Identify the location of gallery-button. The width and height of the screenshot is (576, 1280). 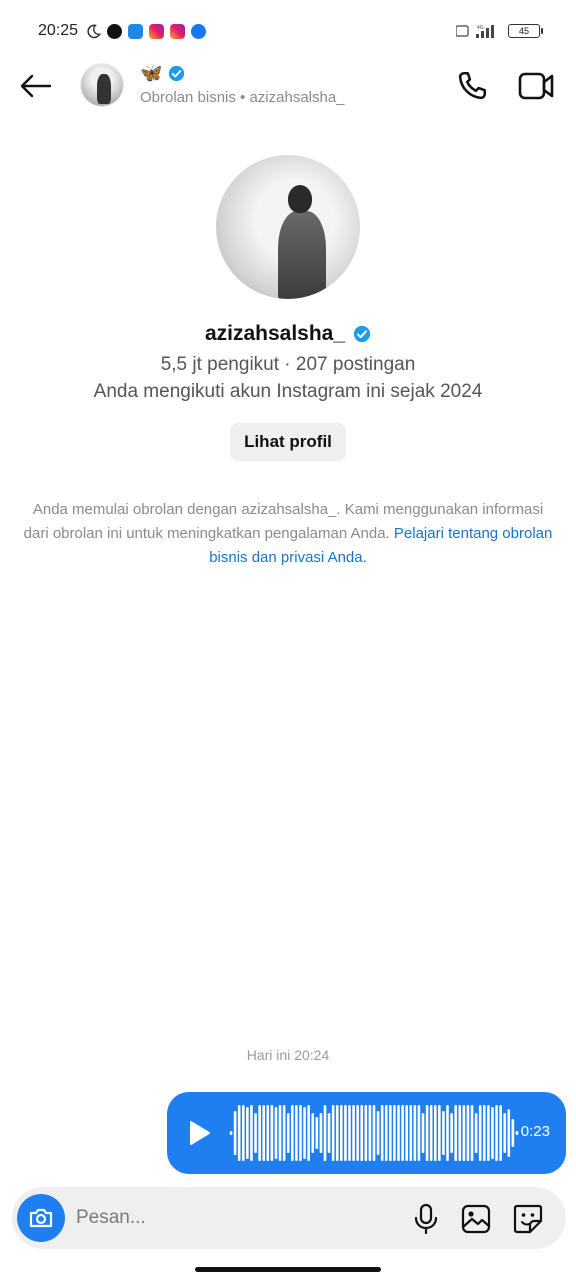
(476, 1219).